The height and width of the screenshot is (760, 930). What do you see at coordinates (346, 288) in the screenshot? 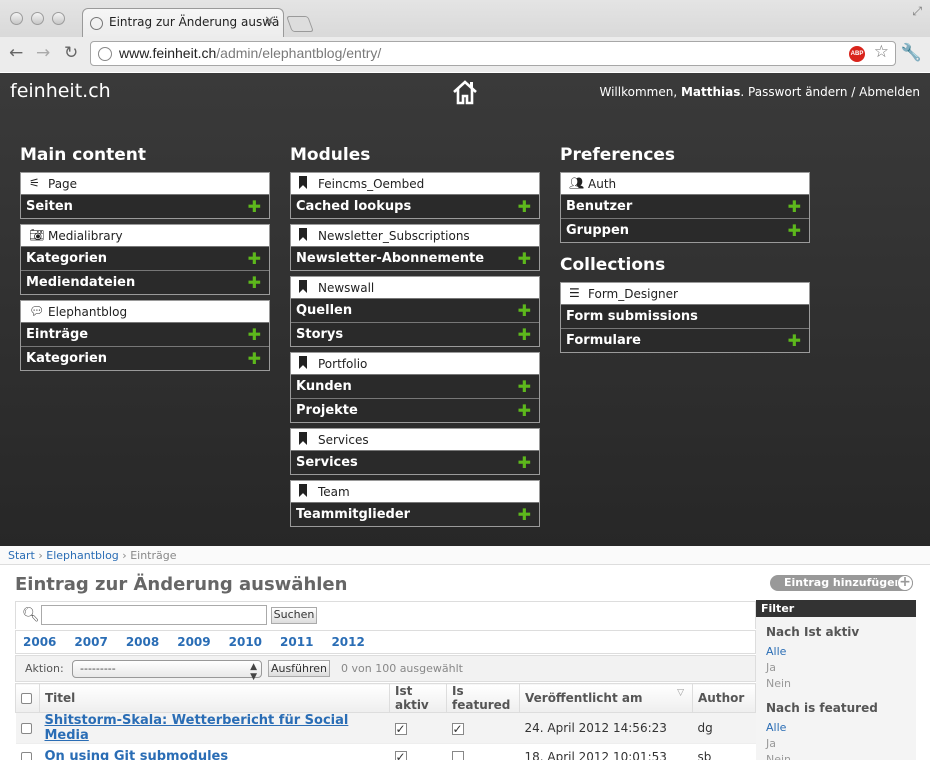
I see `module-name: Newswall` at bounding box center [346, 288].